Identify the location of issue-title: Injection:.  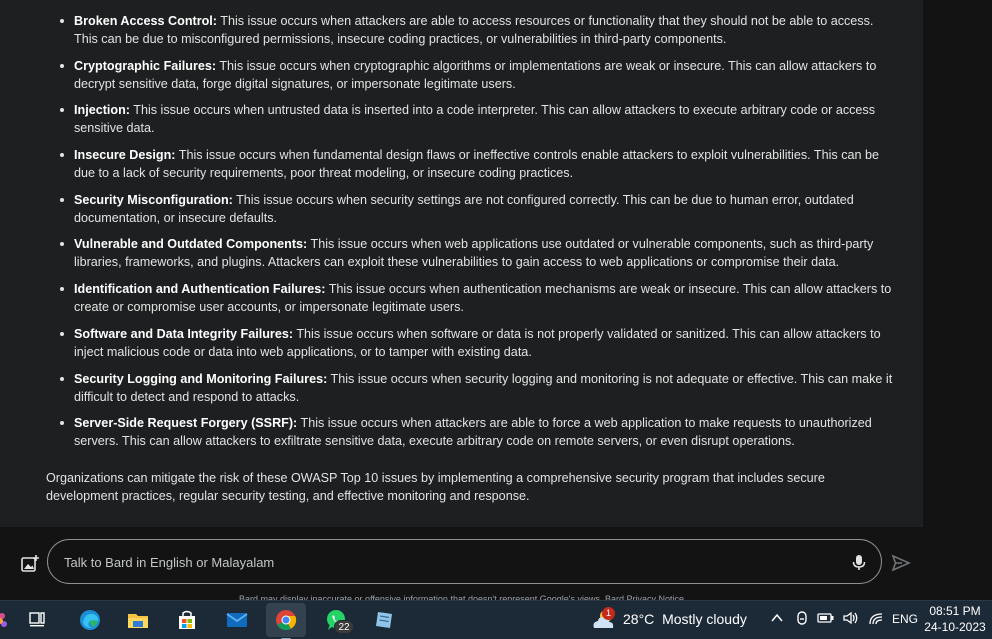
(102, 110).